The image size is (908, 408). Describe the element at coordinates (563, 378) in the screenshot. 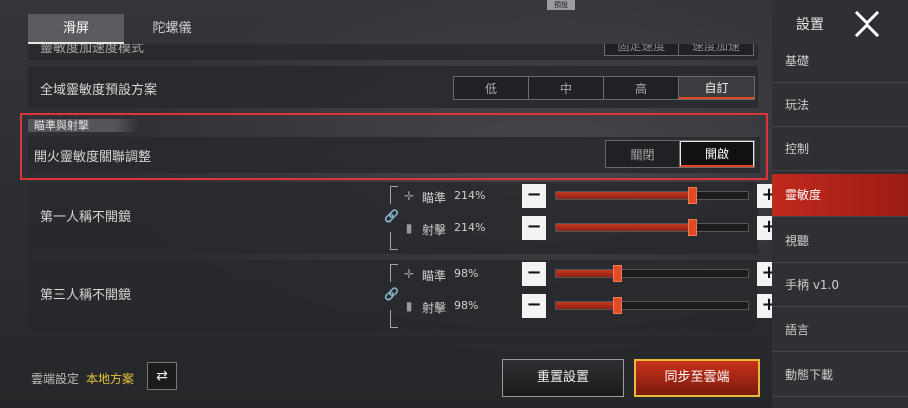

I see `reset-settings-button: 重置設置` at that location.